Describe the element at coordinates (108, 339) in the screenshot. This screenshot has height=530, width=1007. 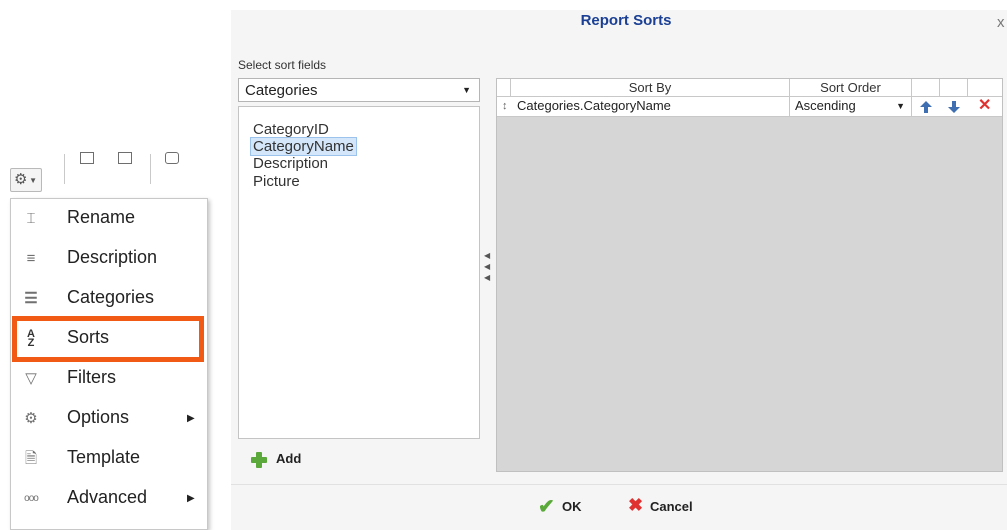
I see `sorts-highlight-box` at that location.